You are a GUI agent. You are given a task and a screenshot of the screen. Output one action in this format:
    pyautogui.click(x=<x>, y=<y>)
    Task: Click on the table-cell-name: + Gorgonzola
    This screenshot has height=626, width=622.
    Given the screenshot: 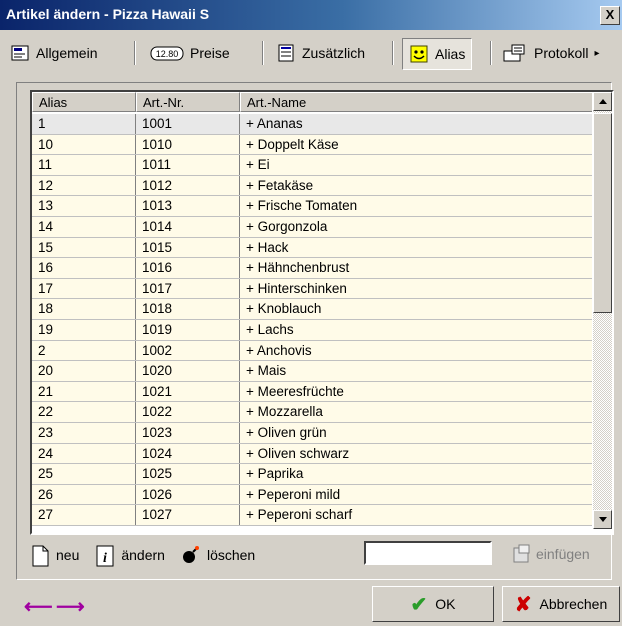 What is the action you would take?
    pyautogui.click(x=287, y=226)
    